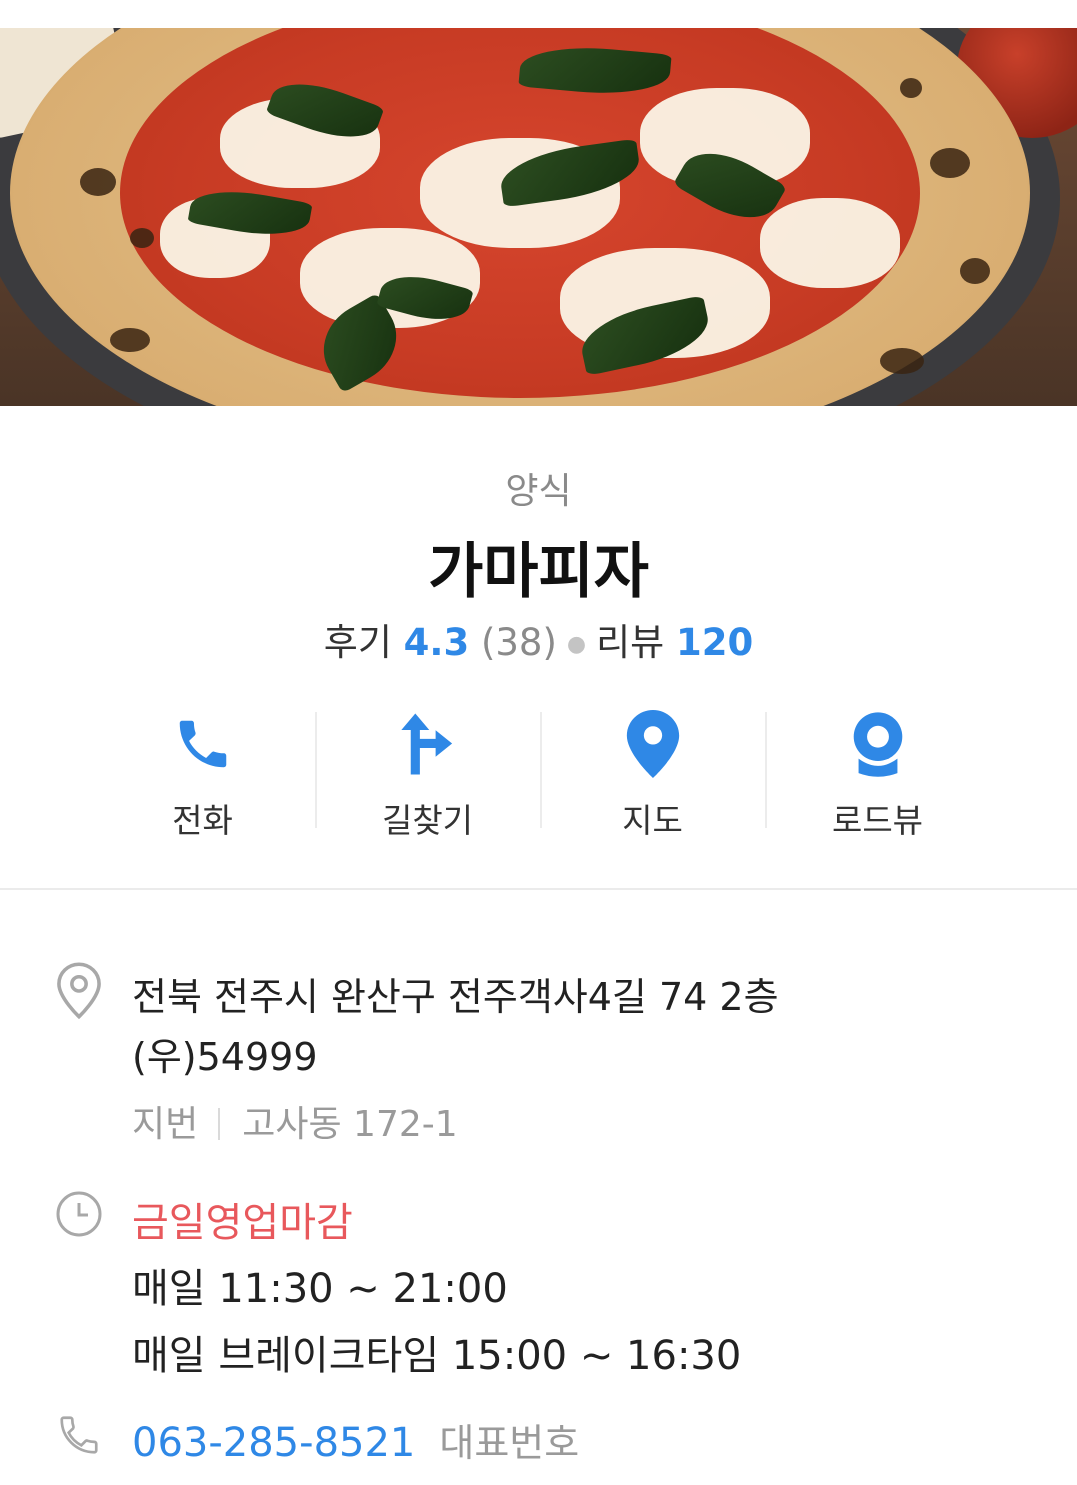 This screenshot has height=1485, width=1077. Describe the element at coordinates (427, 820) in the screenshot. I see `directions-label: 길찾기` at that location.